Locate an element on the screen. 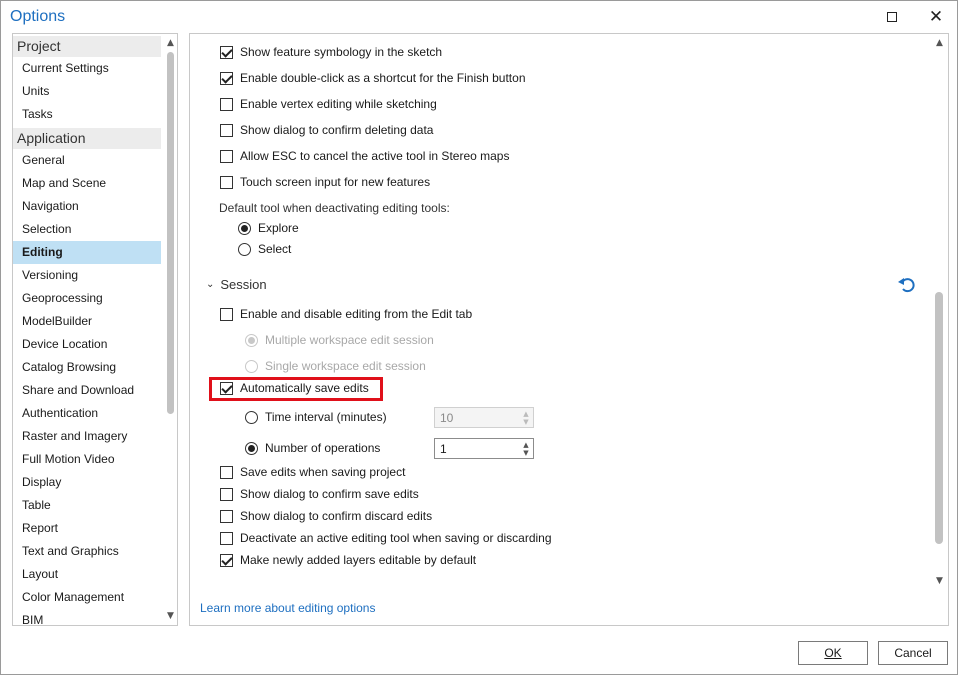 The image size is (958, 675). close-button: ✕ is located at coordinates (935, 17).